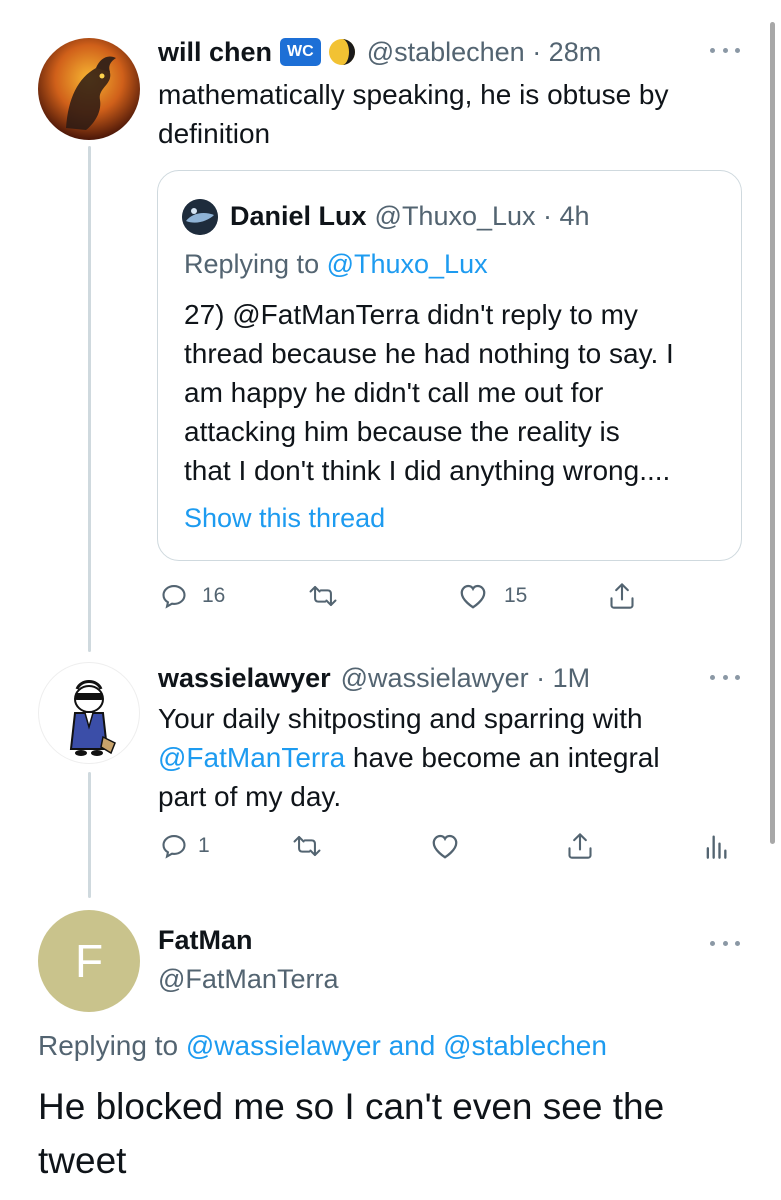 This screenshot has height=1200, width=781. What do you see at coordinates (482, 216) in the screenshot?
I see `quoted-author-handle-time: @Thuxo_Lux · 4h` at bounding box center [482, 216].